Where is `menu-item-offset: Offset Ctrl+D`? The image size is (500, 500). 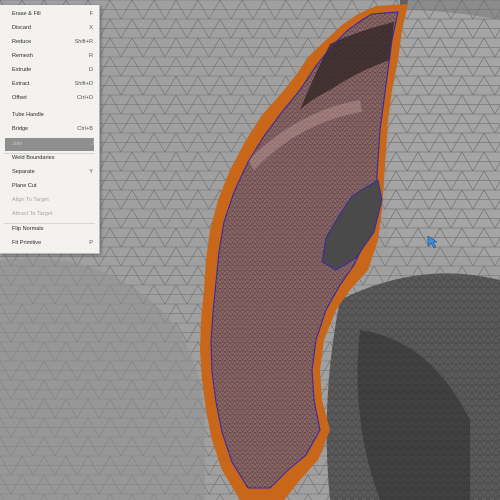 menu-item-offset: Offset Ctrl+D is located at coordinates (49, 98).